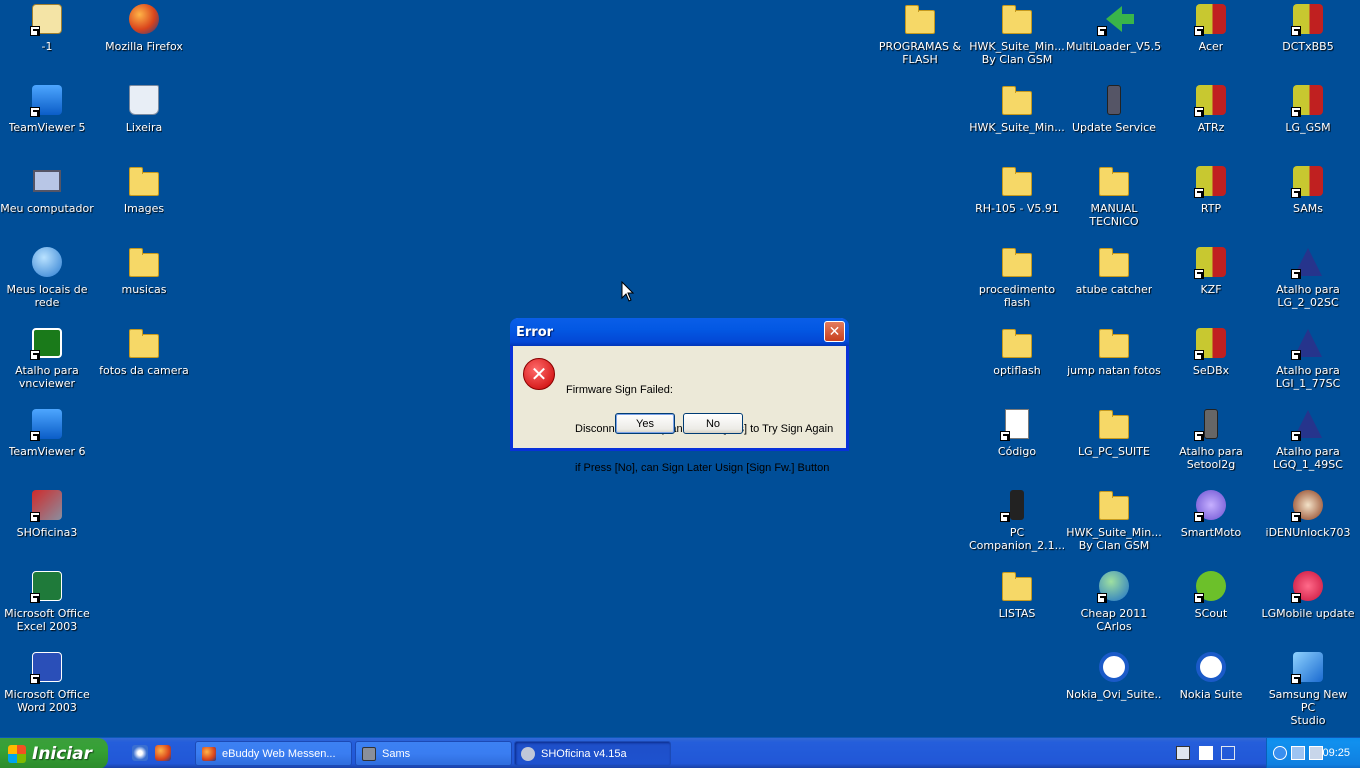 The image size is (1360, 768). I want to click on desktop-icon: jump natan fotos, so click(1114, 351).